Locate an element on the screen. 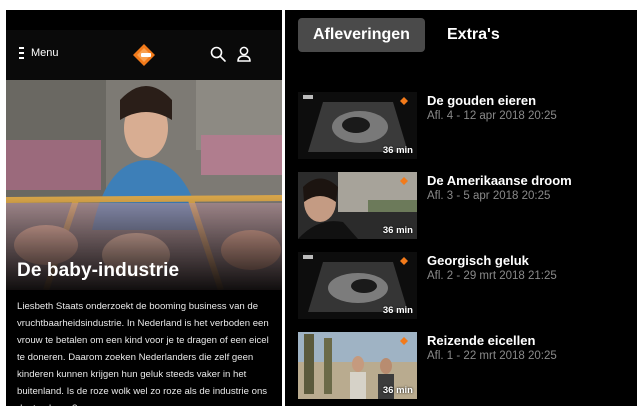  episode-meta: Afl. 3 - 5 apr 2018 20:25 is located at coordinates (489, 196).